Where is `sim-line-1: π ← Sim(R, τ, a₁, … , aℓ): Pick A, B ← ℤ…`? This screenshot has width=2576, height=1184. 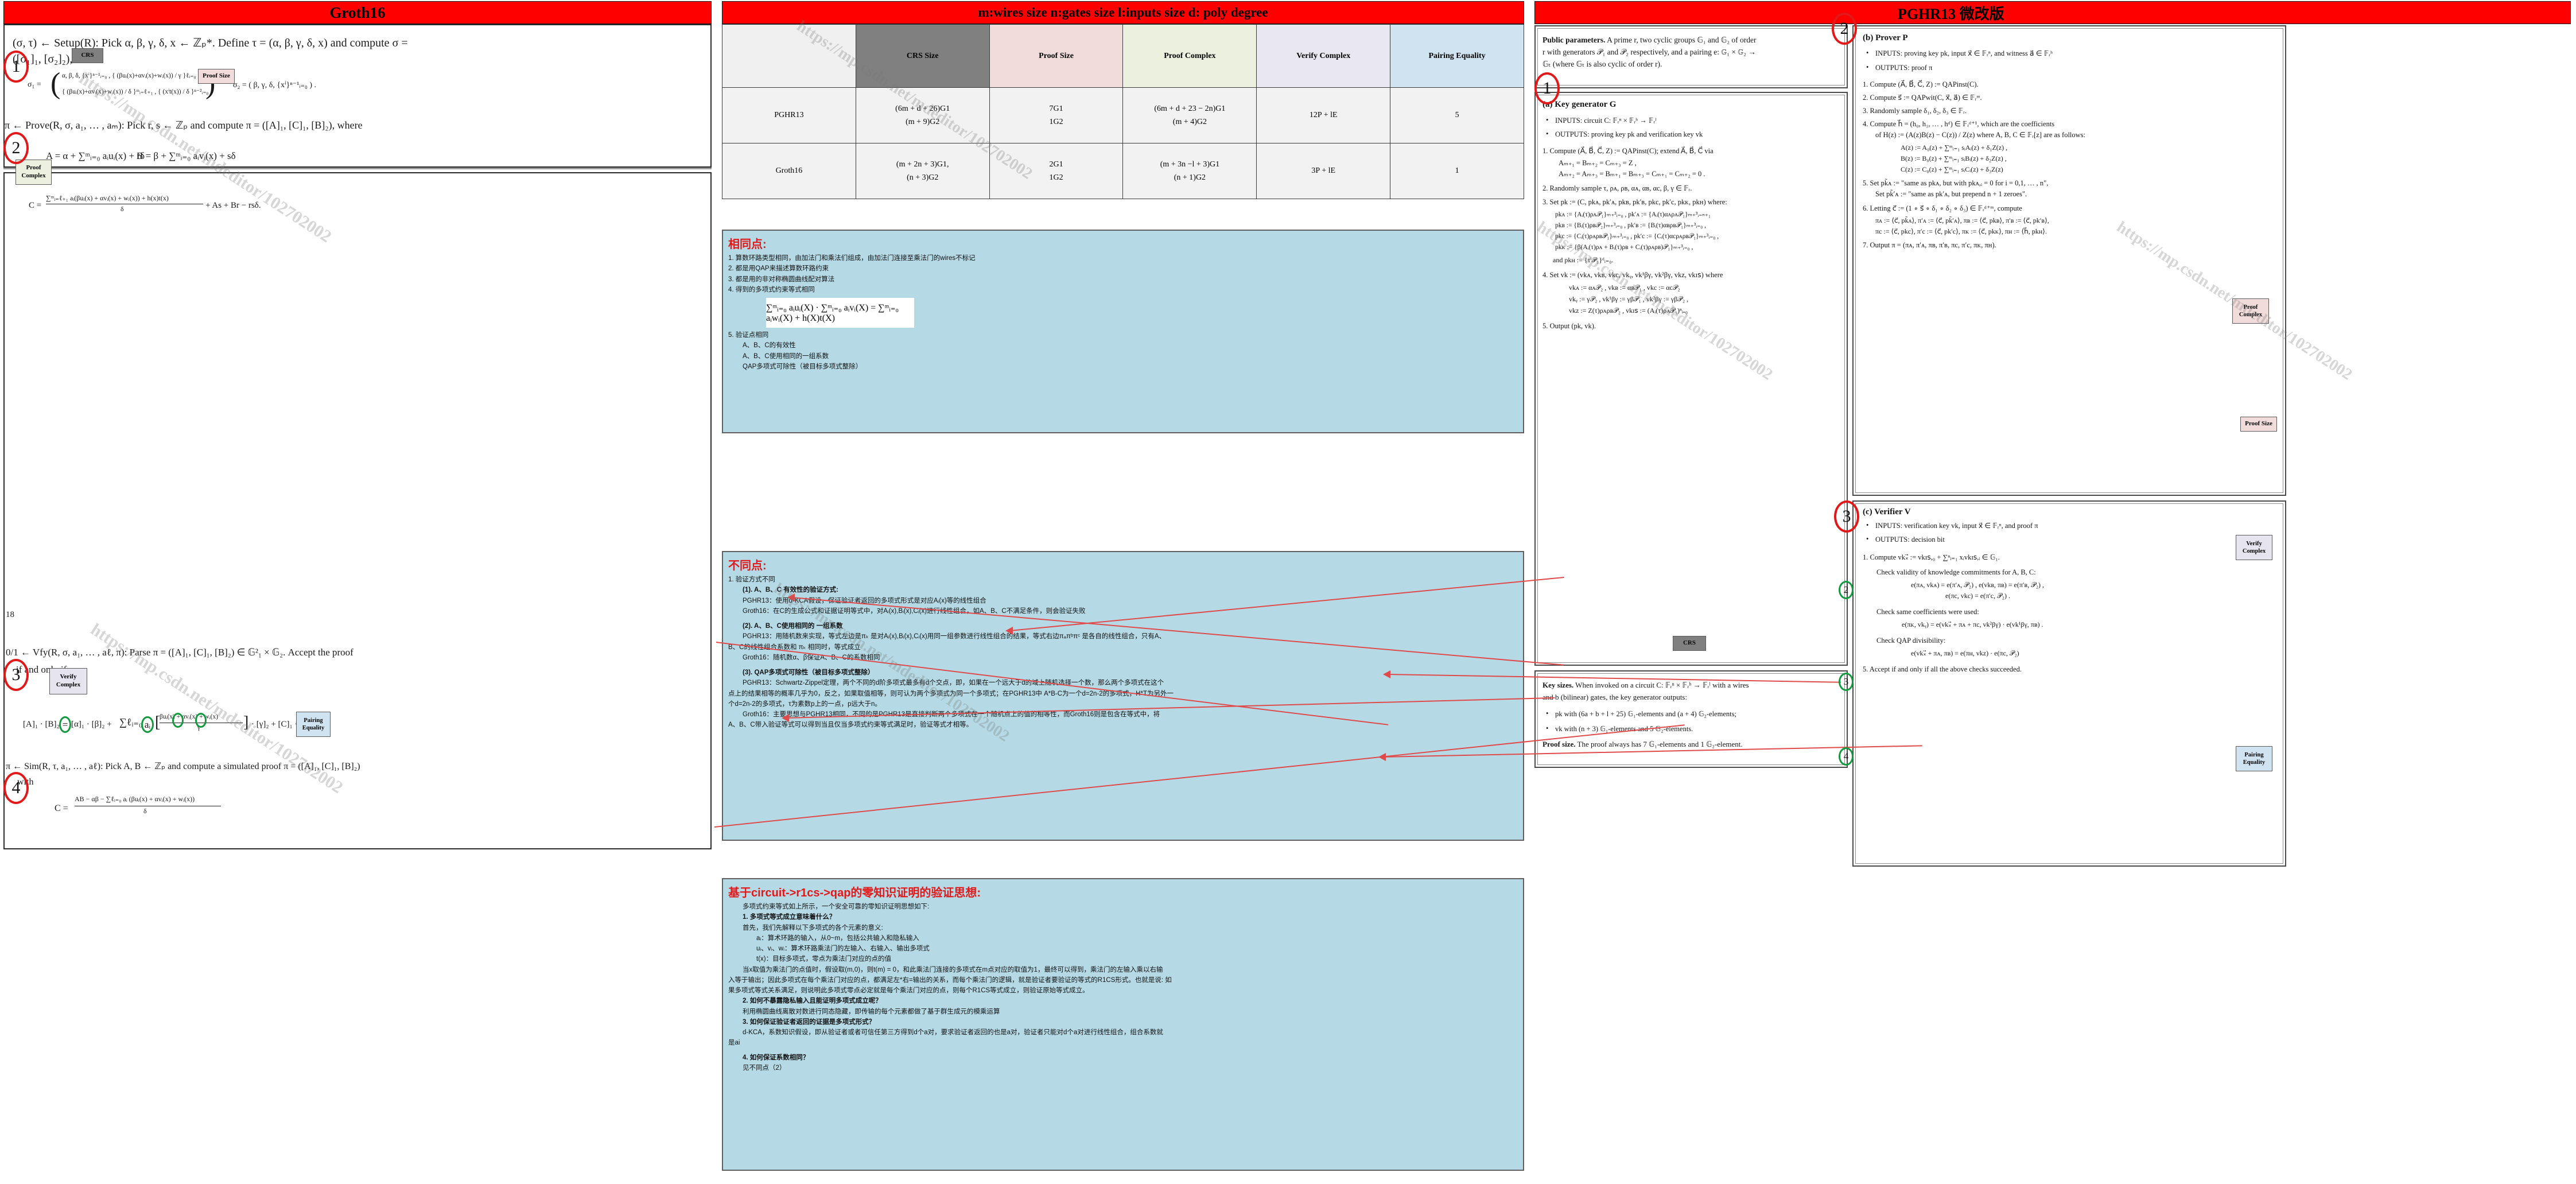
sim-line-1: π ← Sim(R, τ, a₁, … , aℓ): Pick A, B ← ℤ… is located at coordinates (183, 766).